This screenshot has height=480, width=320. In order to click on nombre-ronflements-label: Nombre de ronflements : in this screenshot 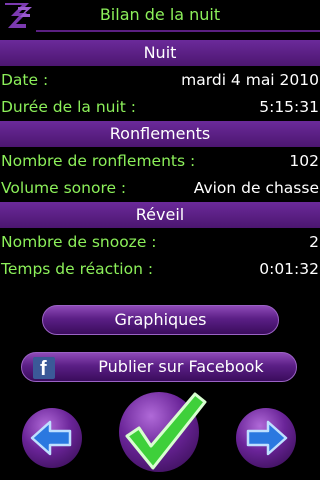, I will do `click(98, 161)`.